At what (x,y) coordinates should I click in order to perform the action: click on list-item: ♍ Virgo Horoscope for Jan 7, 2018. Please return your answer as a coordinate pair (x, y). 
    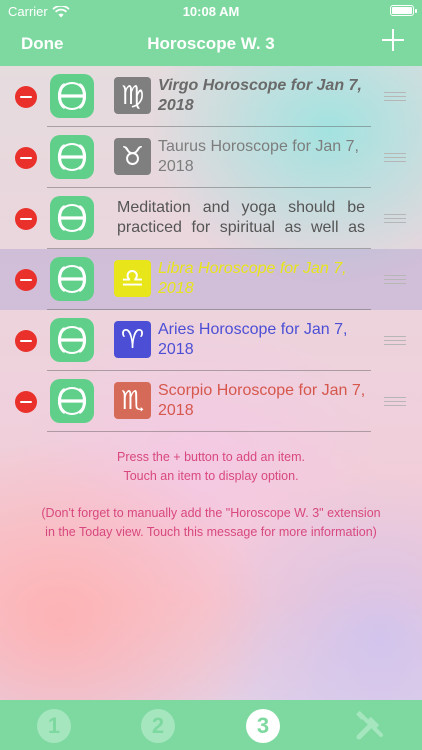
    Looking at the image, I should click on (211, 96).